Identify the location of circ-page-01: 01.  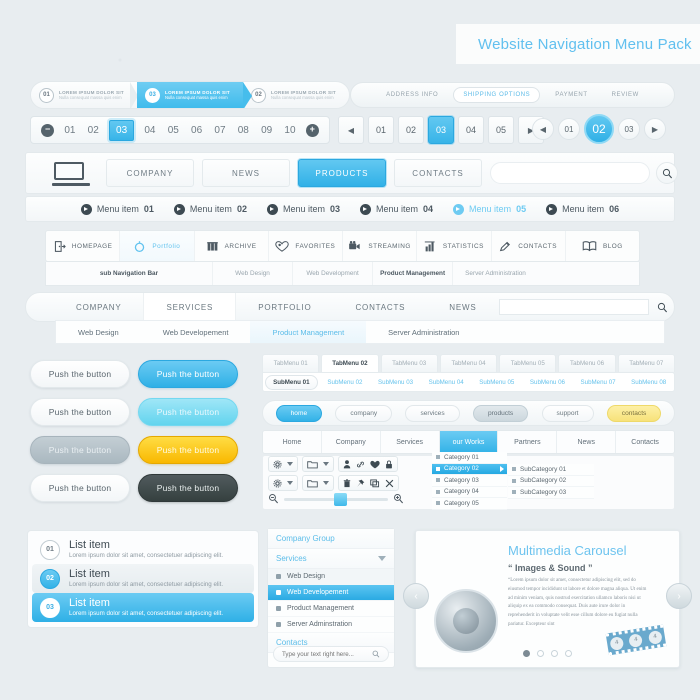
(569, 129).